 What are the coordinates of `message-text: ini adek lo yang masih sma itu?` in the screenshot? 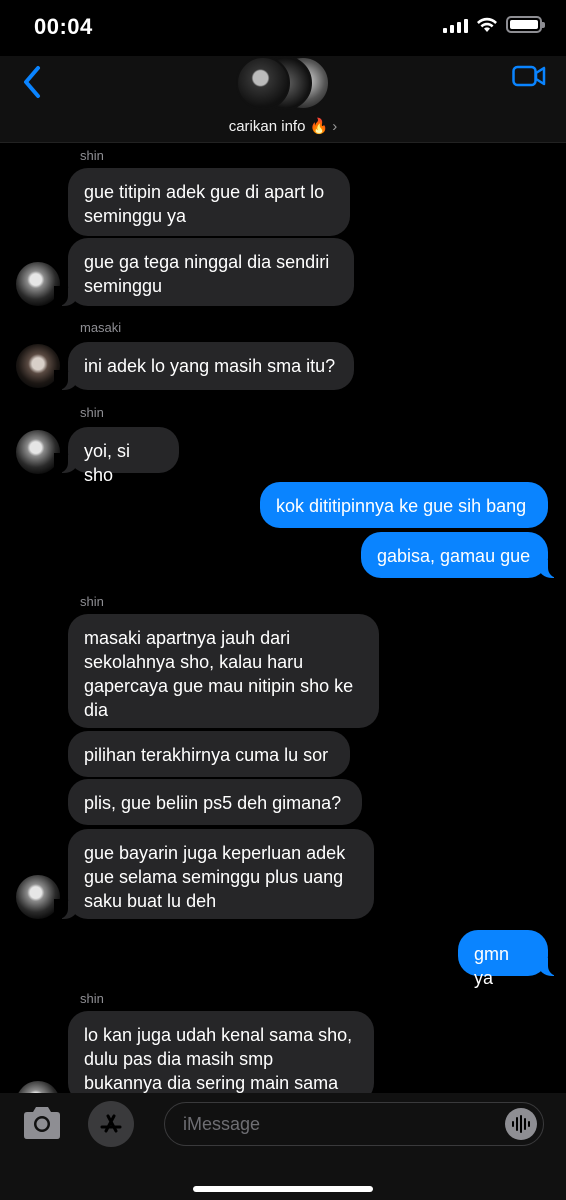 It's located at (210, 366).